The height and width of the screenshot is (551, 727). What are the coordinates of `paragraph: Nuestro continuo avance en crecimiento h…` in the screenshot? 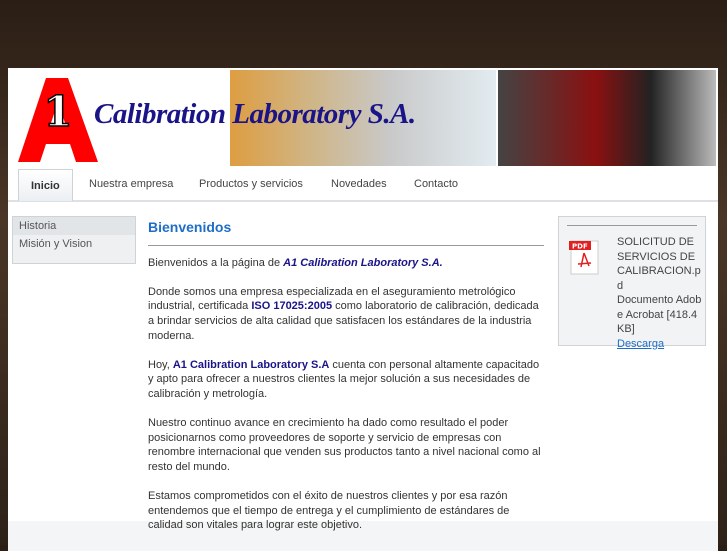 It's located at (344, 445).